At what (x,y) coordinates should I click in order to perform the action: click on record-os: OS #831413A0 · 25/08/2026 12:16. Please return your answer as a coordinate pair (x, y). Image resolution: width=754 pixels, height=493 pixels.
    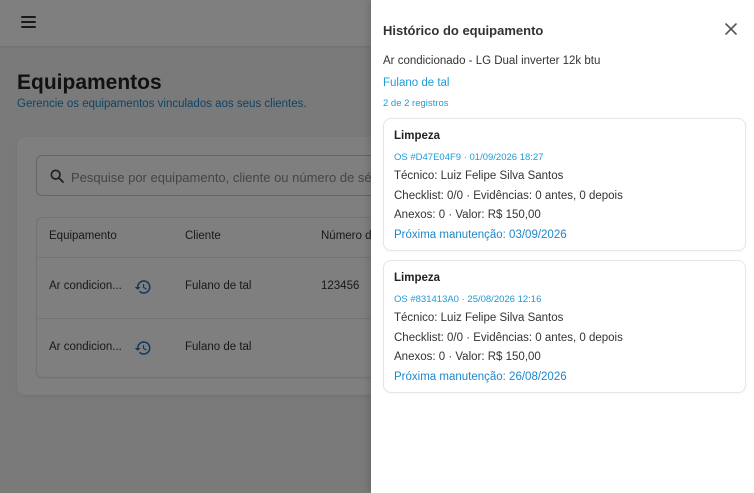
    Looking at the image, I should click on (468, 299).